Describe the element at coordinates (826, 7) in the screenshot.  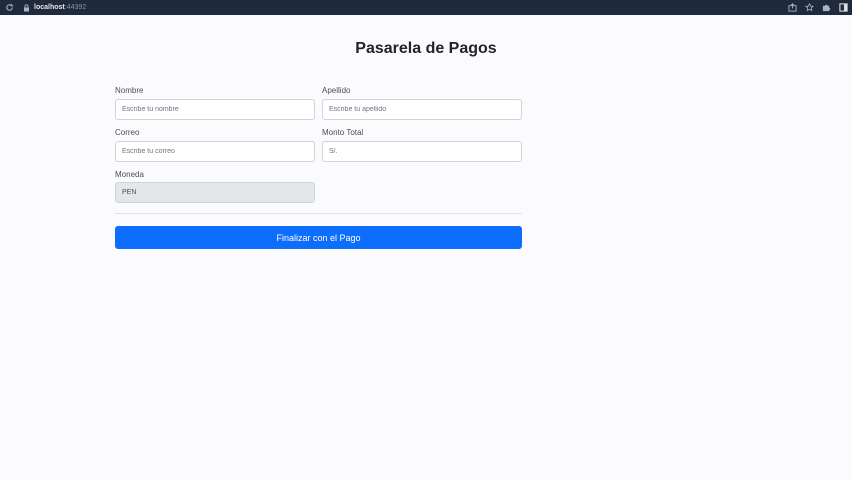
I see `extensions-icon` at that location.